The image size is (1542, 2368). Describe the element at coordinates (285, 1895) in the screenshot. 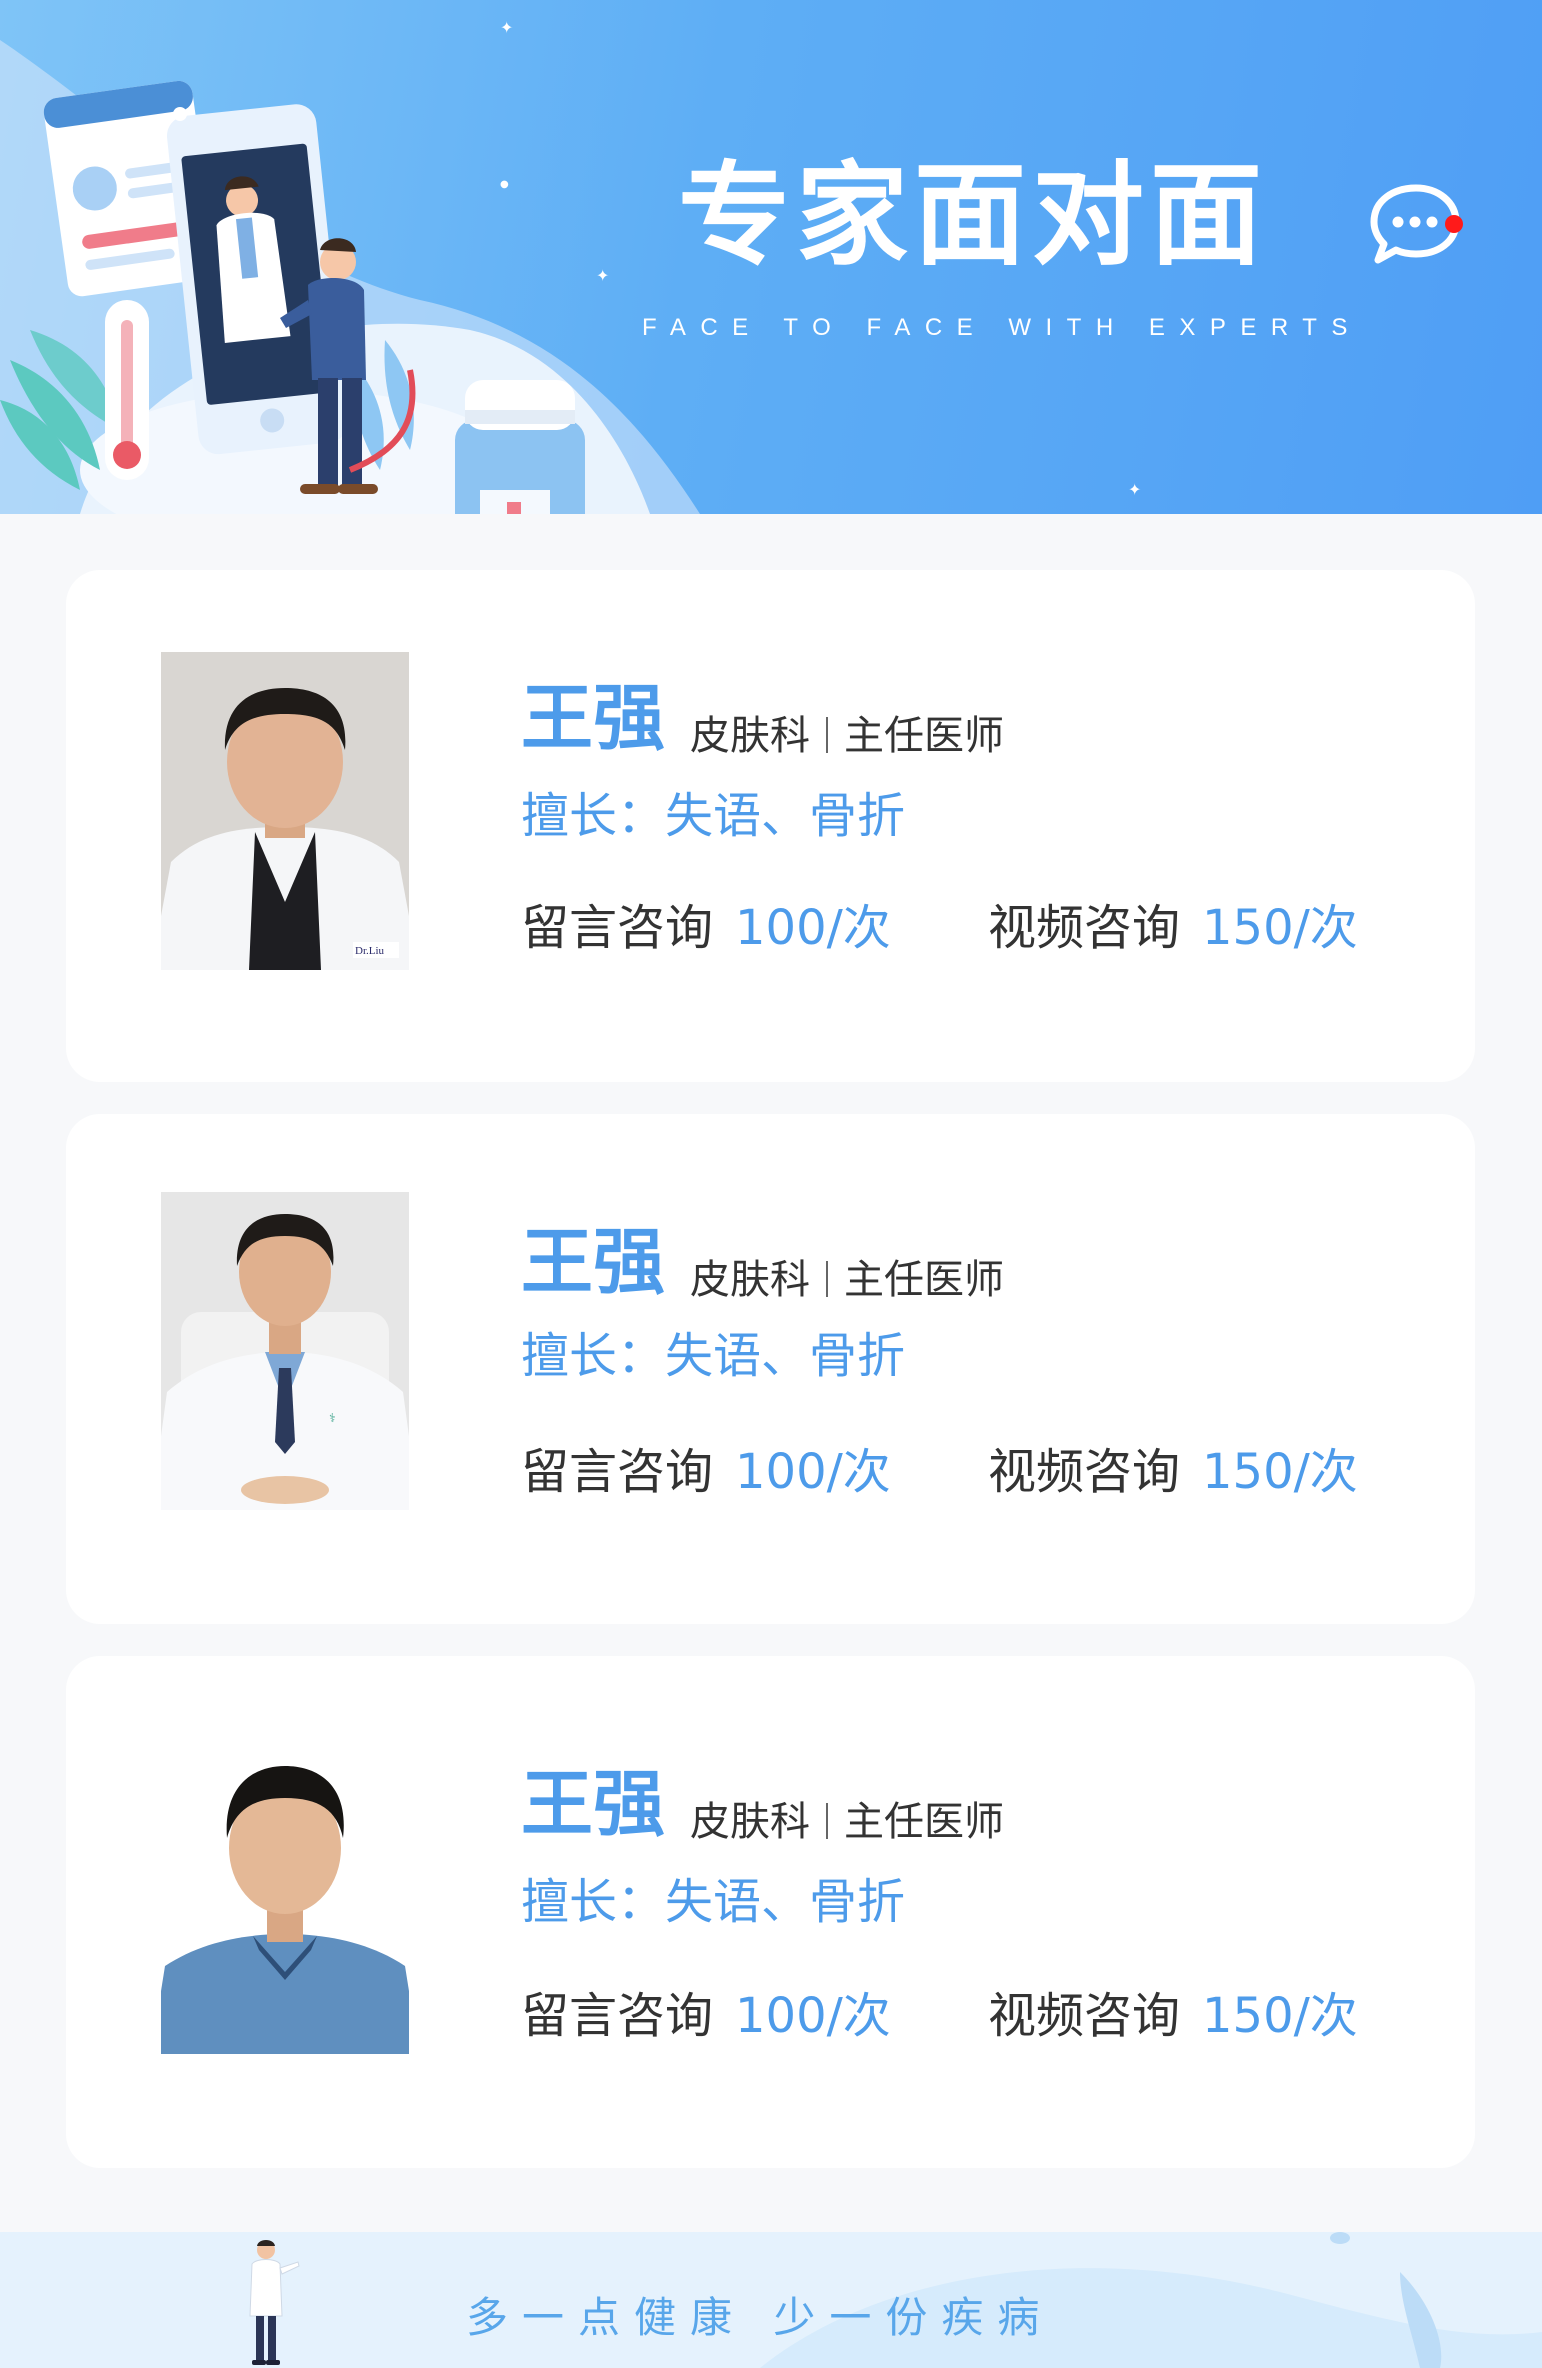

I see `doctor-photo` at that location.